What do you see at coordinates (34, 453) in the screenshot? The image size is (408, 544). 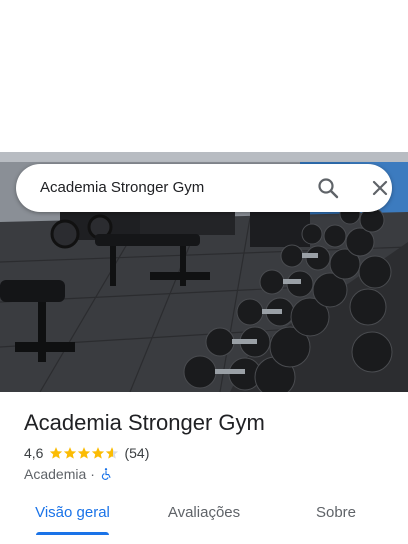 I see `rating-value: 4,6` at bounding box center [34, 453].